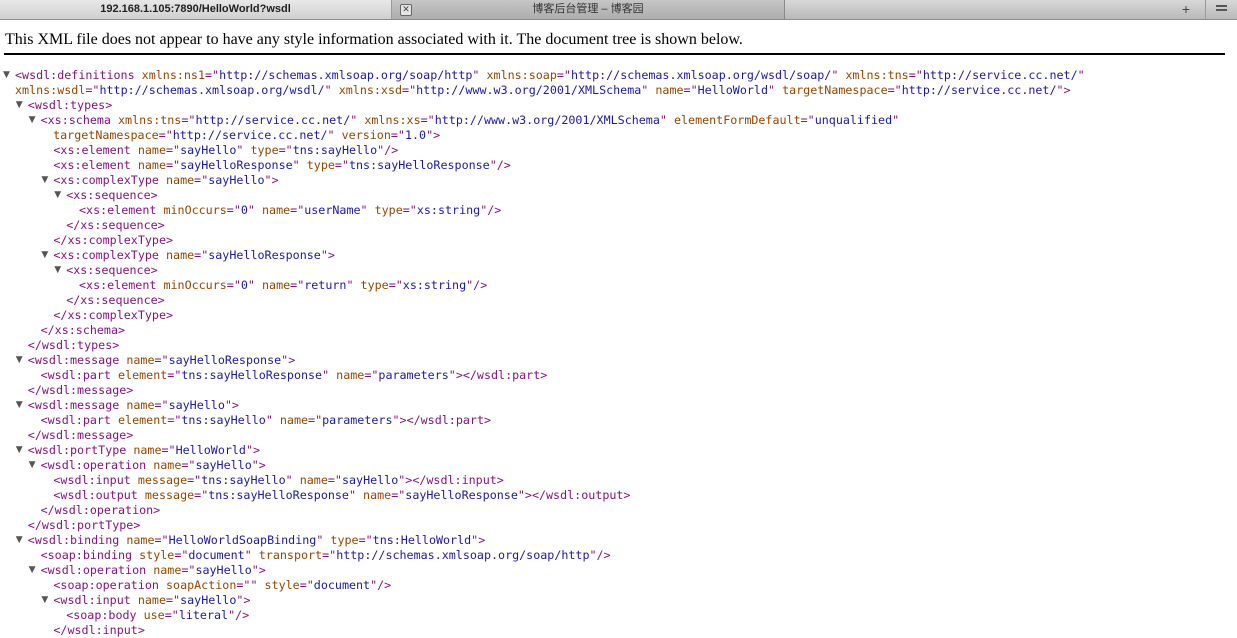 This screenshot has width=1237, height=638. Describe the element at coordinates (173, 75) in the screenshot. I see `xml-attr-name: xmlns:ns1` at that location.